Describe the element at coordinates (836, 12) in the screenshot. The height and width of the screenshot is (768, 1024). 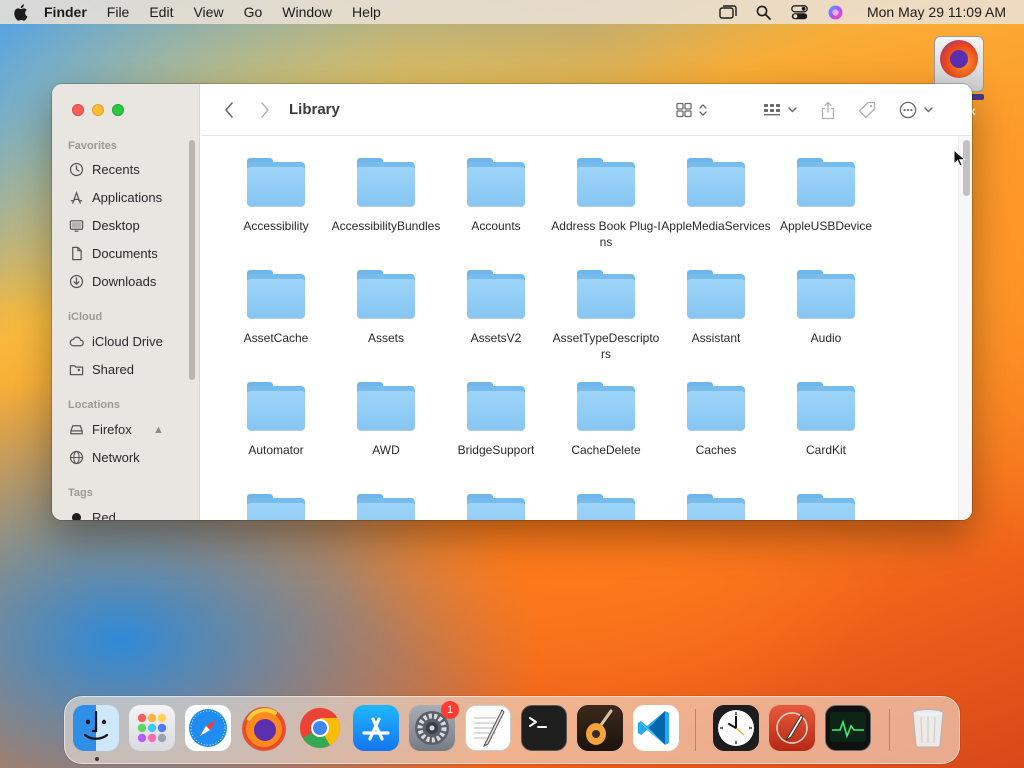
I see `siri-icon` at that location.